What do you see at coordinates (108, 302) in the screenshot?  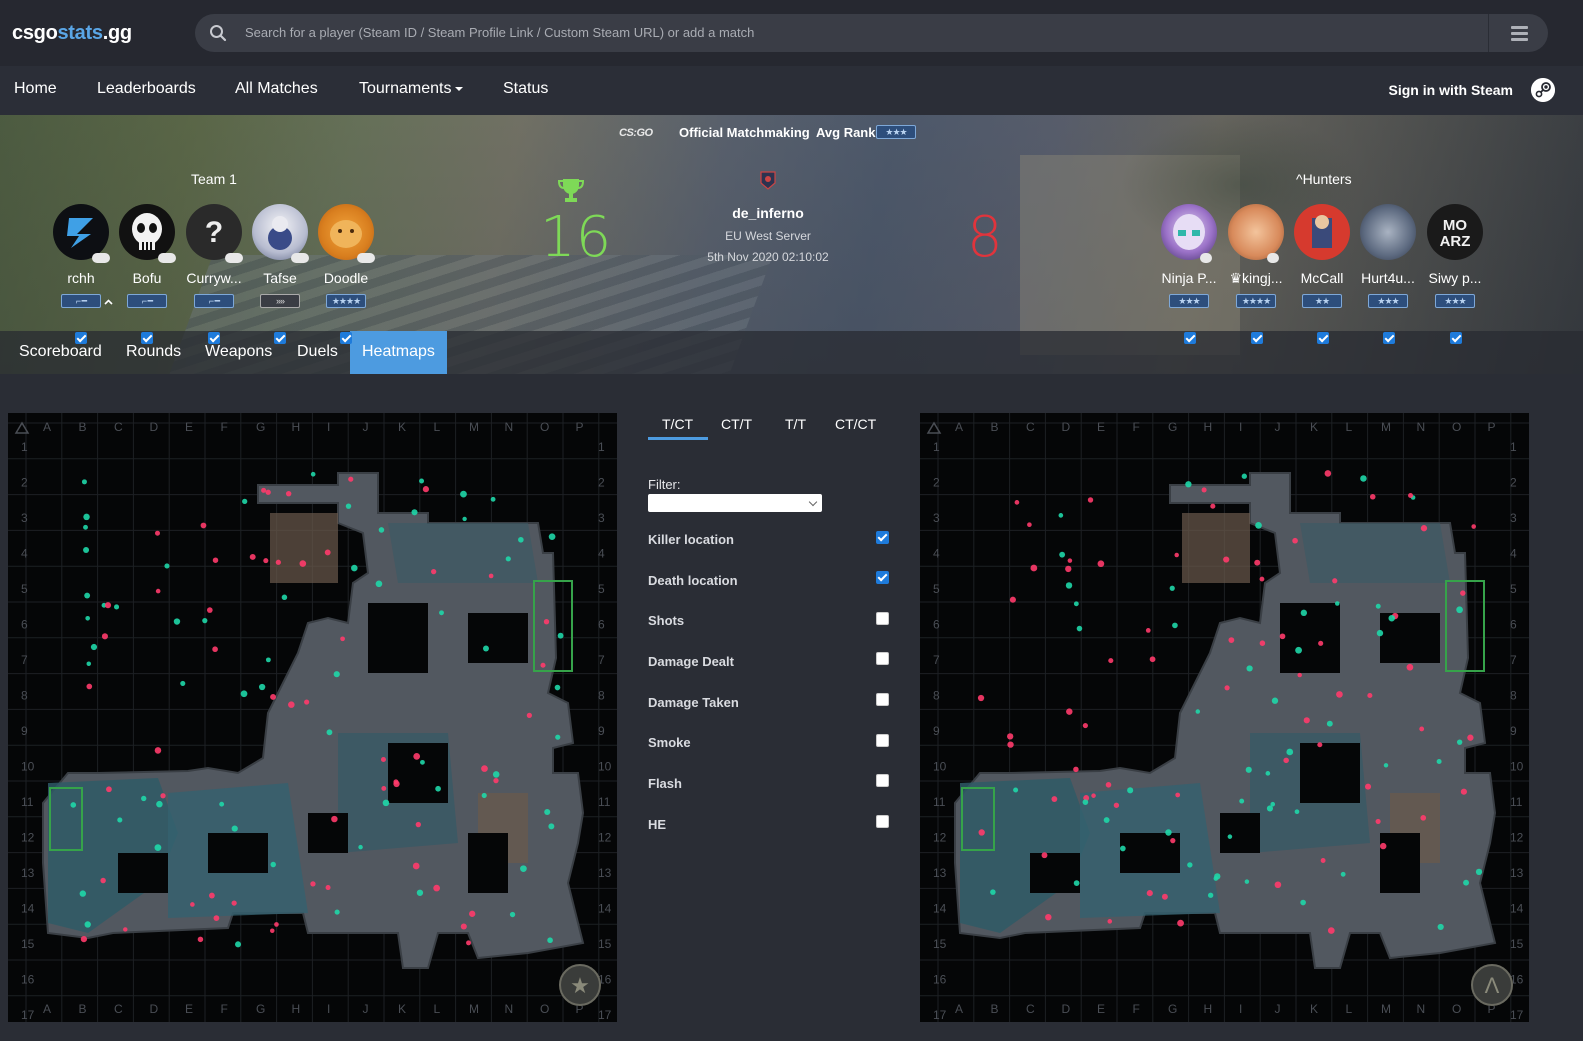 I see `chevron-up-icon` at bounding box center [108, 302].